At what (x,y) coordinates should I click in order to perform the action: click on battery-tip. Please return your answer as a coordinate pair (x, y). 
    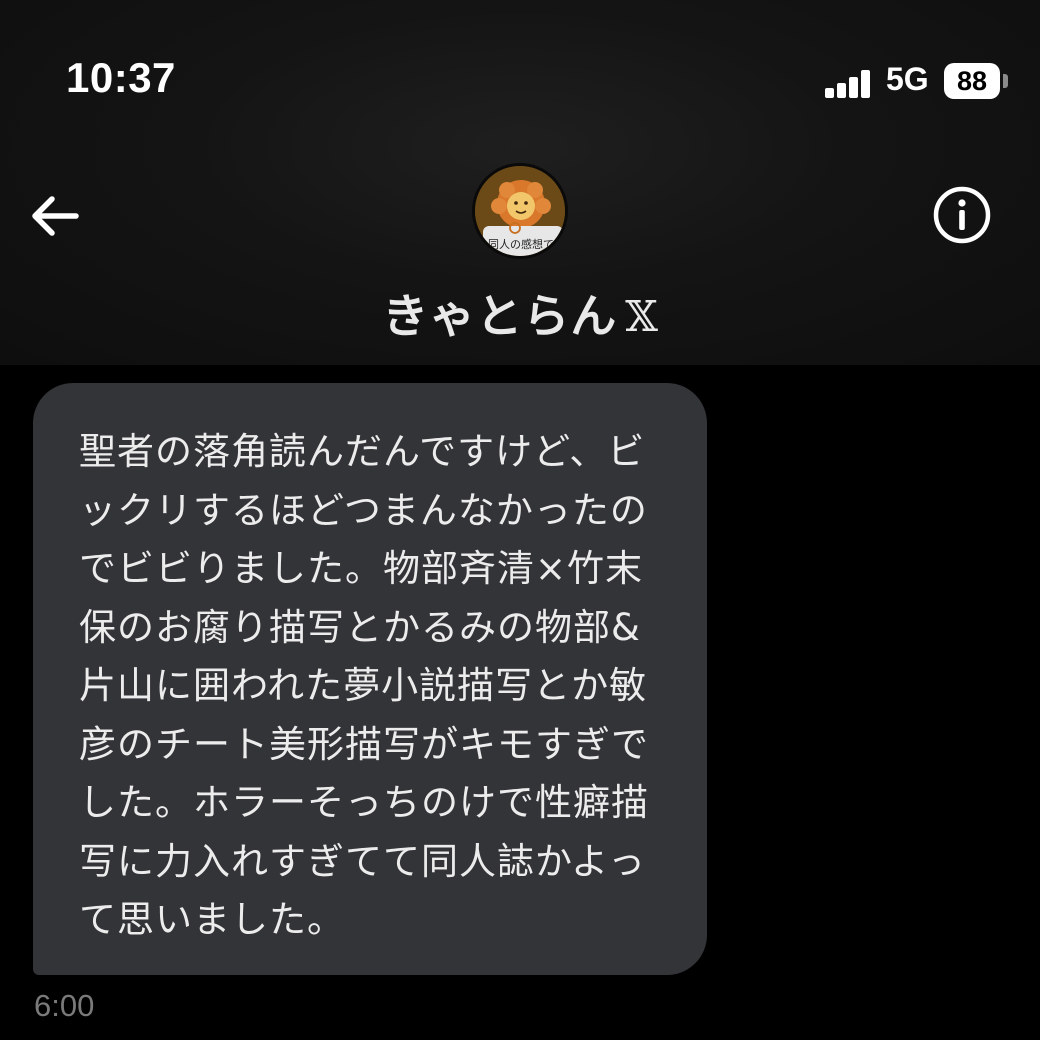
    Looking at the image, I should click on (1005, 81).